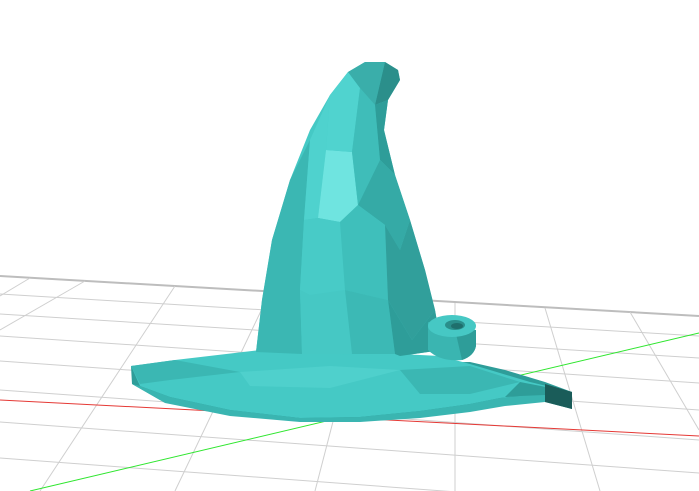  Describe the element at coordinates (457, 326) in the screenshot. I see `hat-peg-hole-inner` at that location.